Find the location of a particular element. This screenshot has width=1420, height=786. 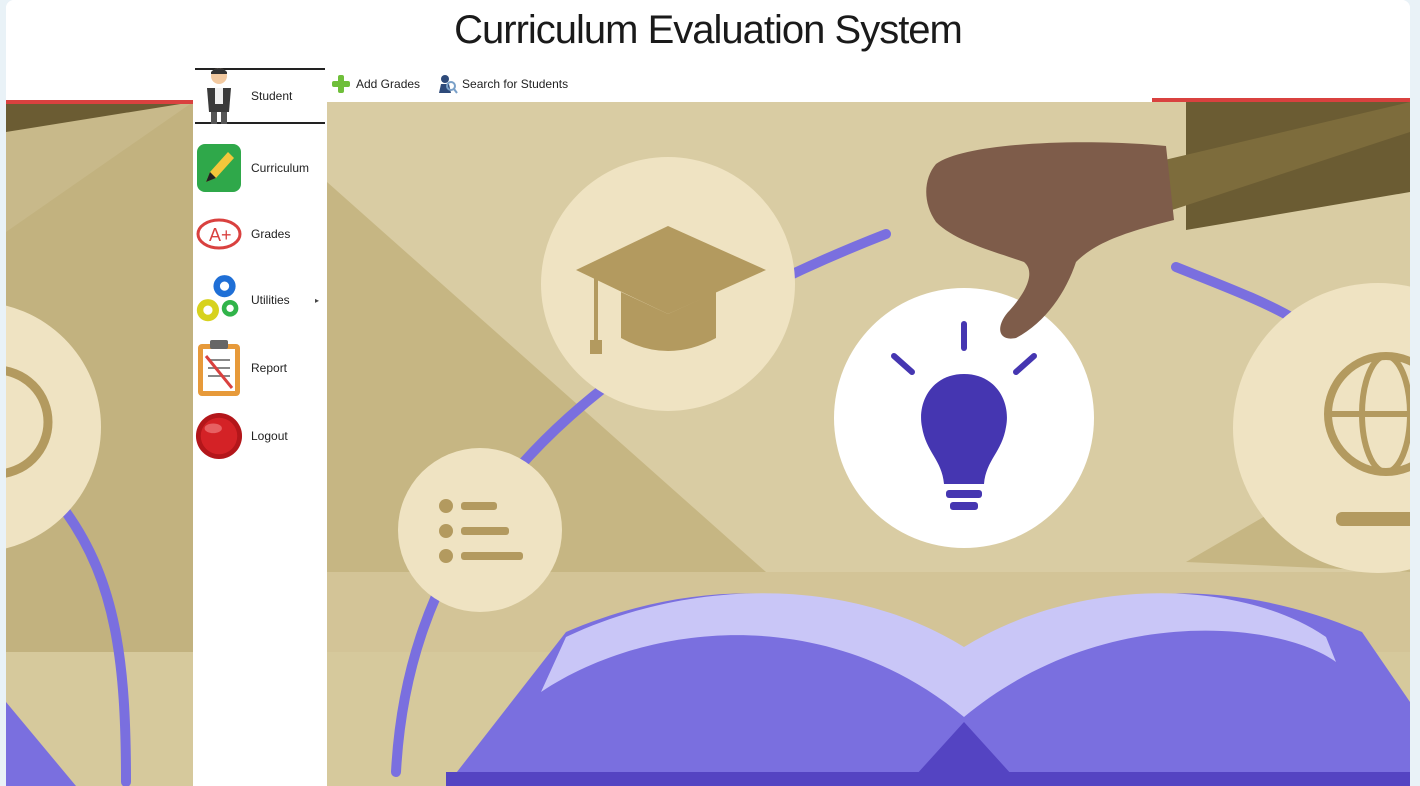

sidebar-item-label: Logout is located at coordinates (269, 436).